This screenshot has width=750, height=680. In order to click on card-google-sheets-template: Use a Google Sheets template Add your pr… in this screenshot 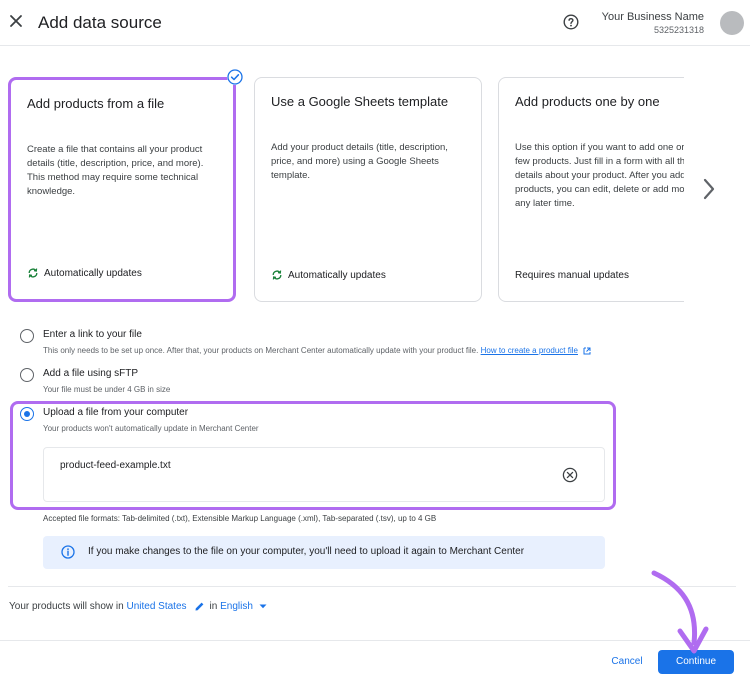, I will do `click(368, 189)`.